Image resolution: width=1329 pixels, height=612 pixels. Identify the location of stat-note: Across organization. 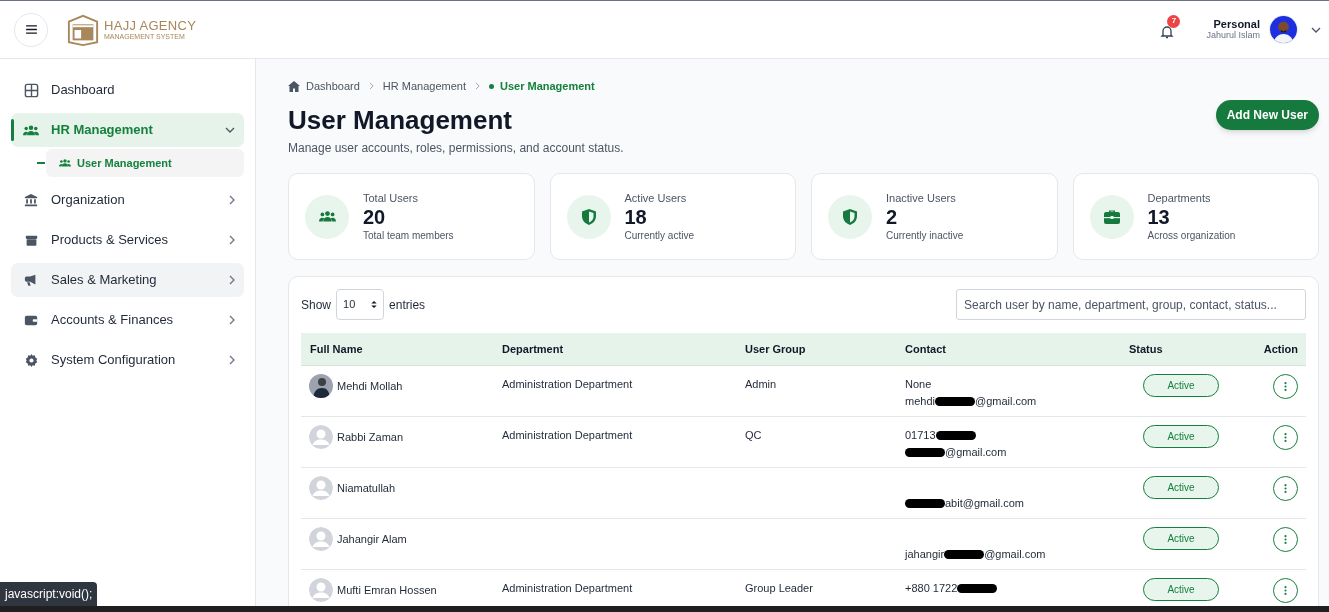
(1191, 235).